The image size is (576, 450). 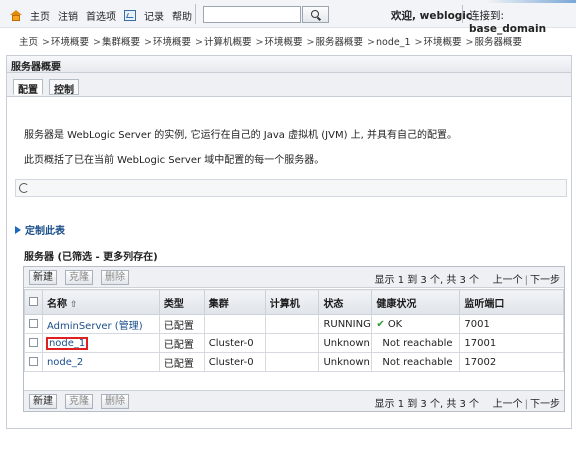 What do you see at coordinates (228, 42) in the screenshot?
I see `breadcrumb-item: 计算机概要` at bounding box center [228, 42].